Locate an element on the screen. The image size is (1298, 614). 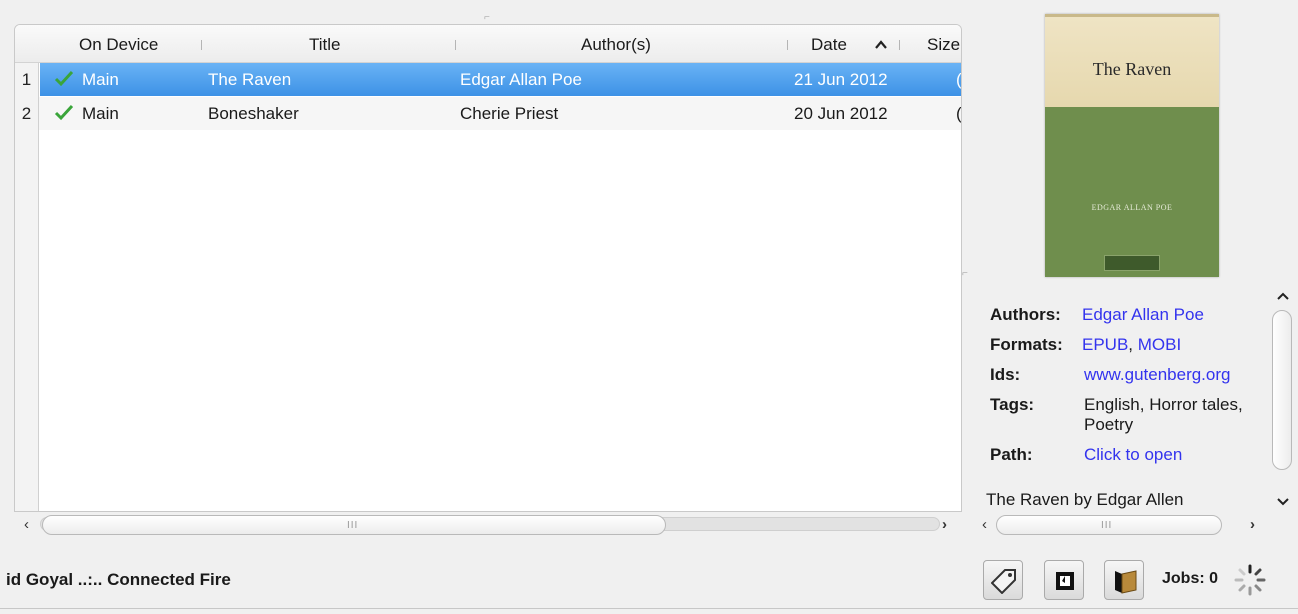
cover-bottom-band: EDGAR ALLAN POE is located at coordinates (1132, 192).